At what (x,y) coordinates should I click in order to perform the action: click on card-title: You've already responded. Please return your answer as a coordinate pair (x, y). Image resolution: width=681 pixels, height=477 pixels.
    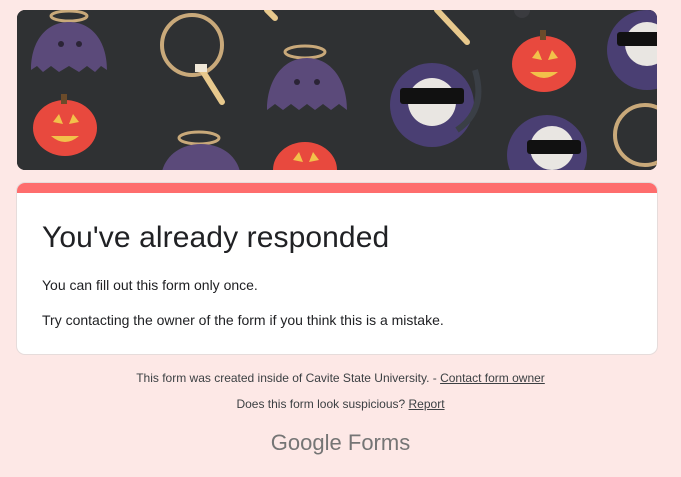
    Looking at the image, I should click on (216, 237).